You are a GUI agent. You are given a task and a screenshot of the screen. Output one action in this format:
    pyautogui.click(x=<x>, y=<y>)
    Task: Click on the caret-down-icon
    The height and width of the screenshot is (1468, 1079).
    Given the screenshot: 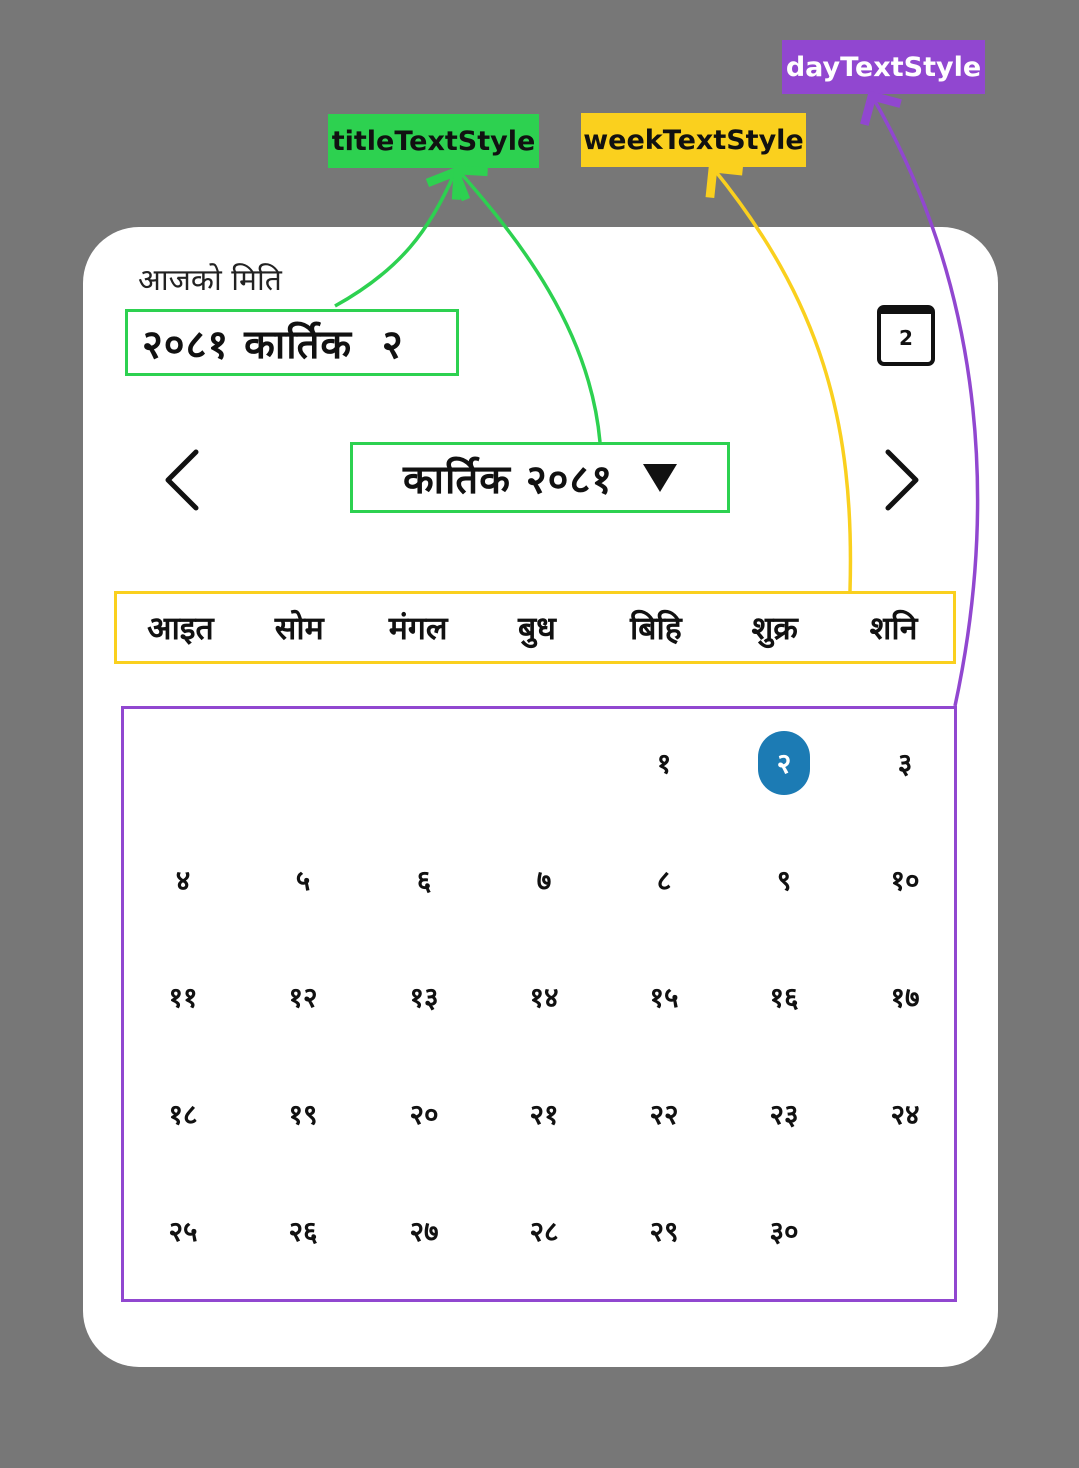 What is the action you would take?
    pyautogui.click(x=660, y=477)
    